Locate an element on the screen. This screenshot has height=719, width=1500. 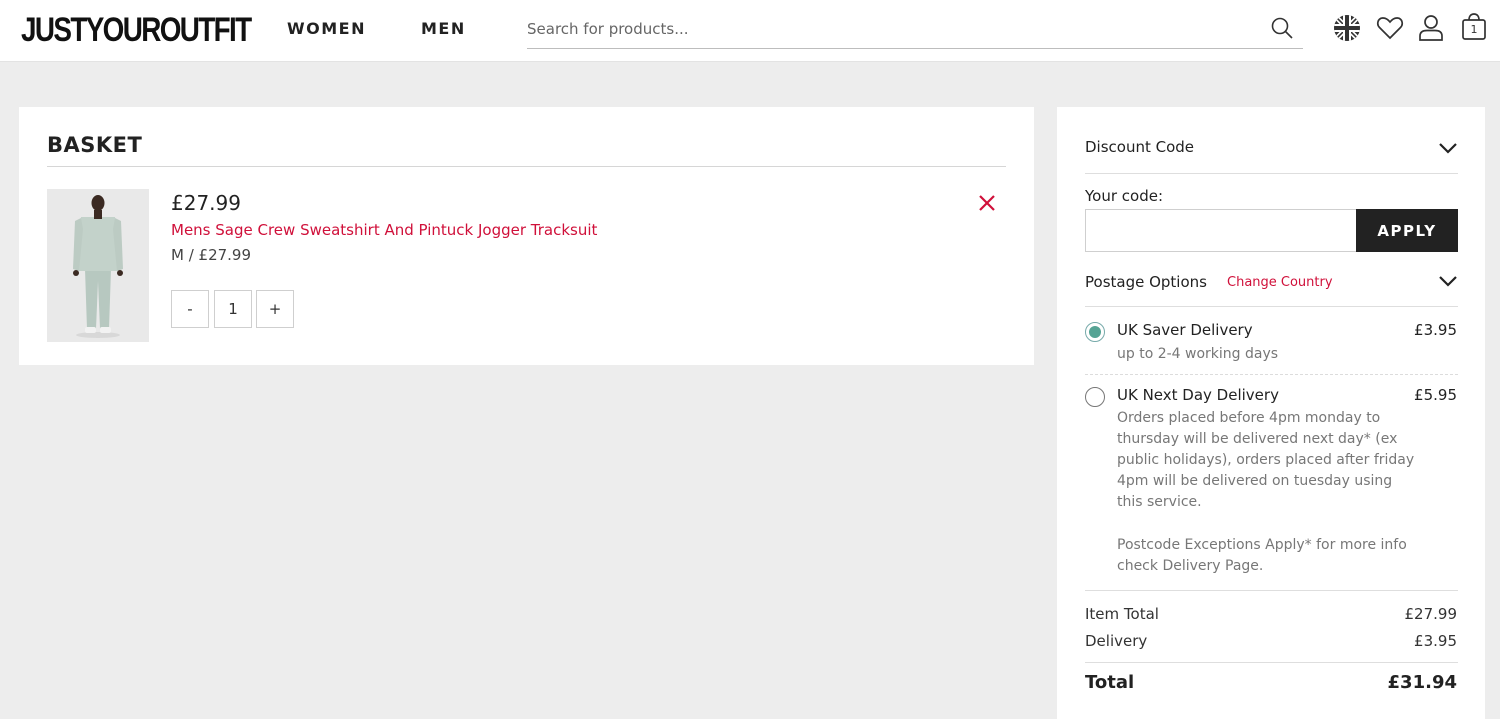
uk-flag-icon is located at coordinates (1347, 28).